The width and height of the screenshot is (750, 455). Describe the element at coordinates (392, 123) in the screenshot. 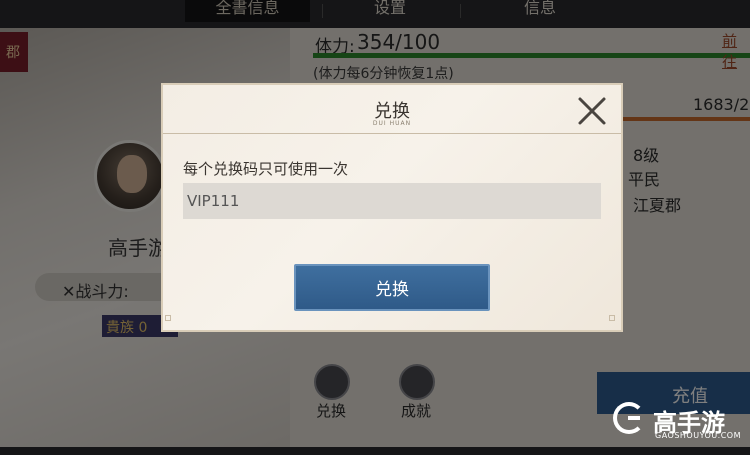

I see `dialog-subtitle: DUI HUAN` at that location.